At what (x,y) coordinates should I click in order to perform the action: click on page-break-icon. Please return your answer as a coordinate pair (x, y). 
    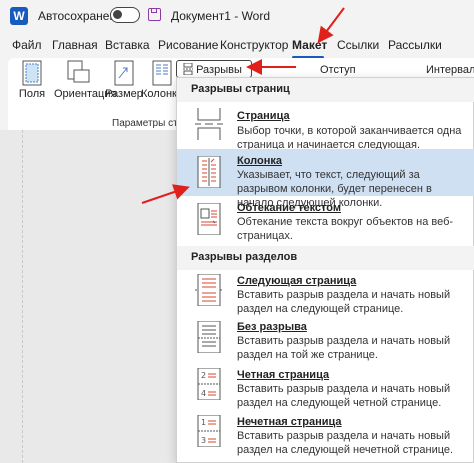
    Looking at the image, I should click on (209, 124).